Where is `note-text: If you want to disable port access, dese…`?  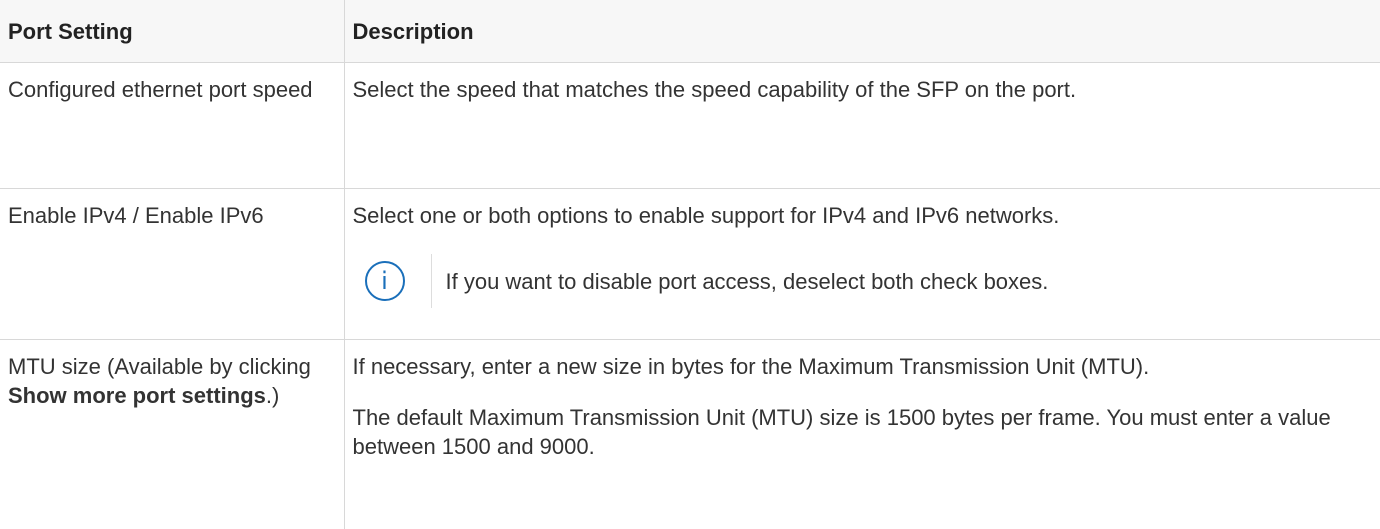 note-text: If you want to disable port access, dese… is located at coordinates (747, 281).